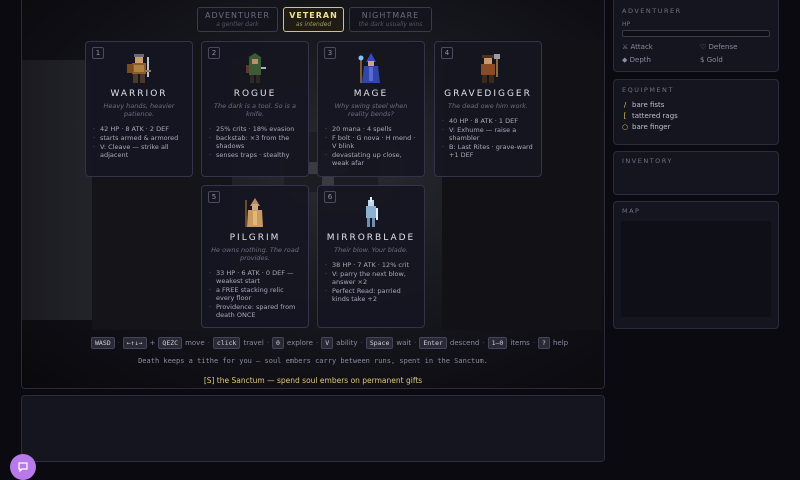 The width and height of the screenshot is (800, 480). Describe the element at coordinates (655, 116) in the screenshot. I see `equipment-label: tattered rags` at that location.